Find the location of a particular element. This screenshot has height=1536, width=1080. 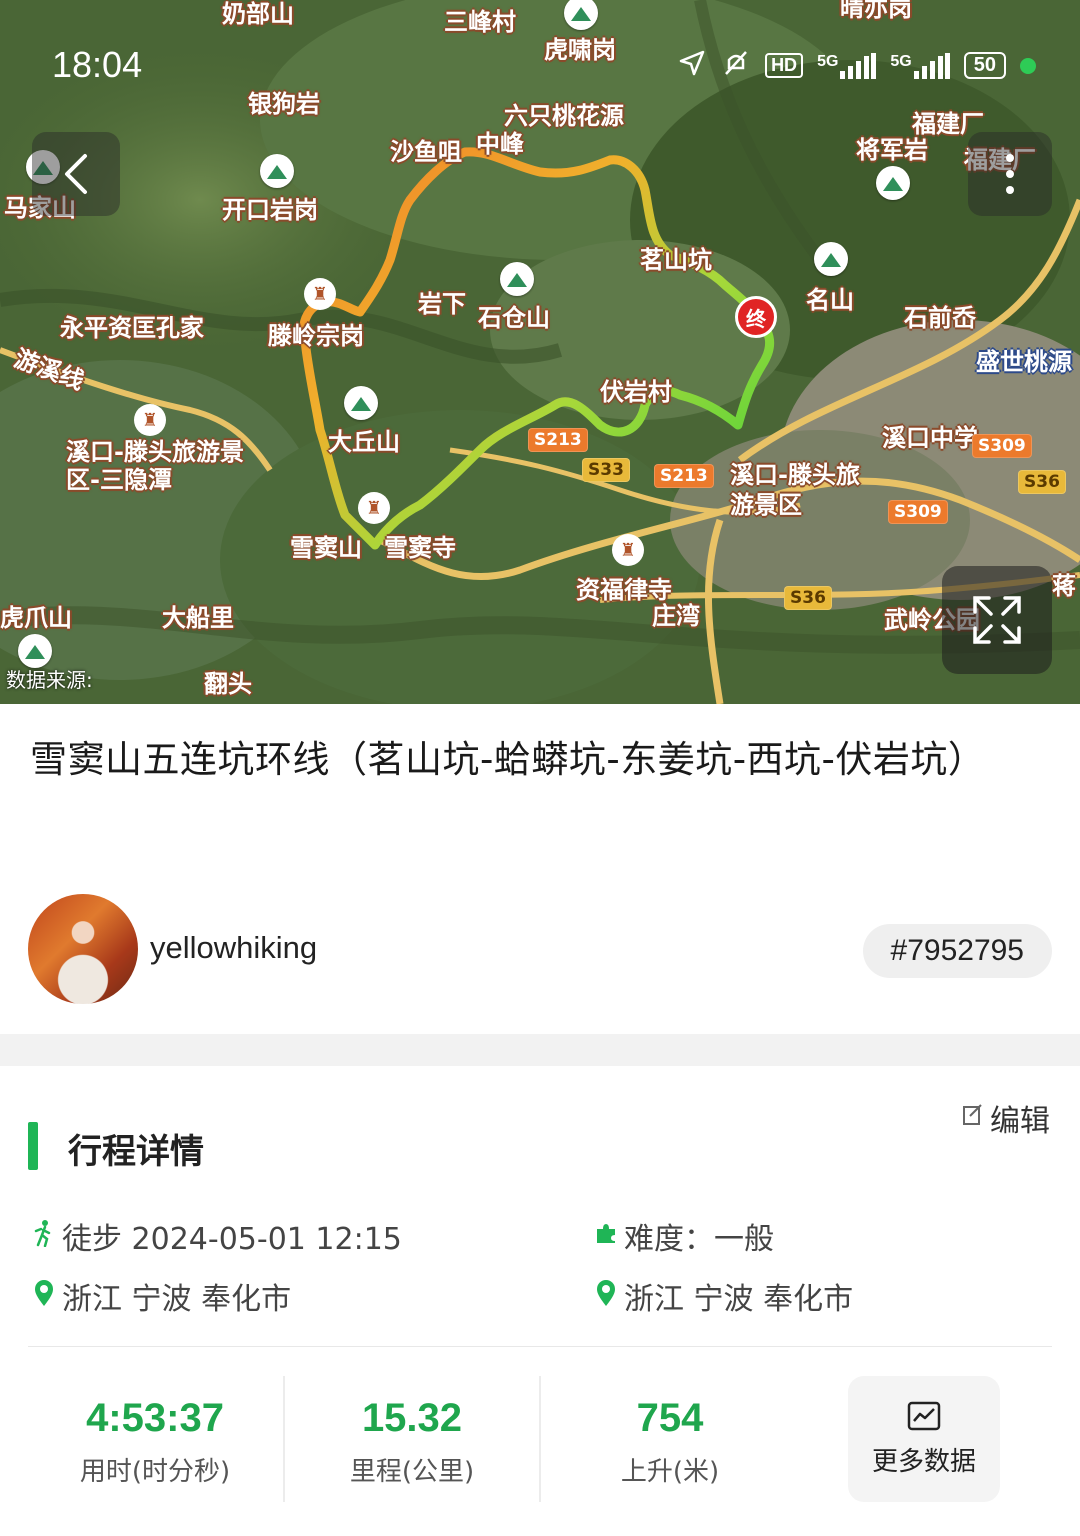

stat-value: 754 is located at coordinates (670, 1418).